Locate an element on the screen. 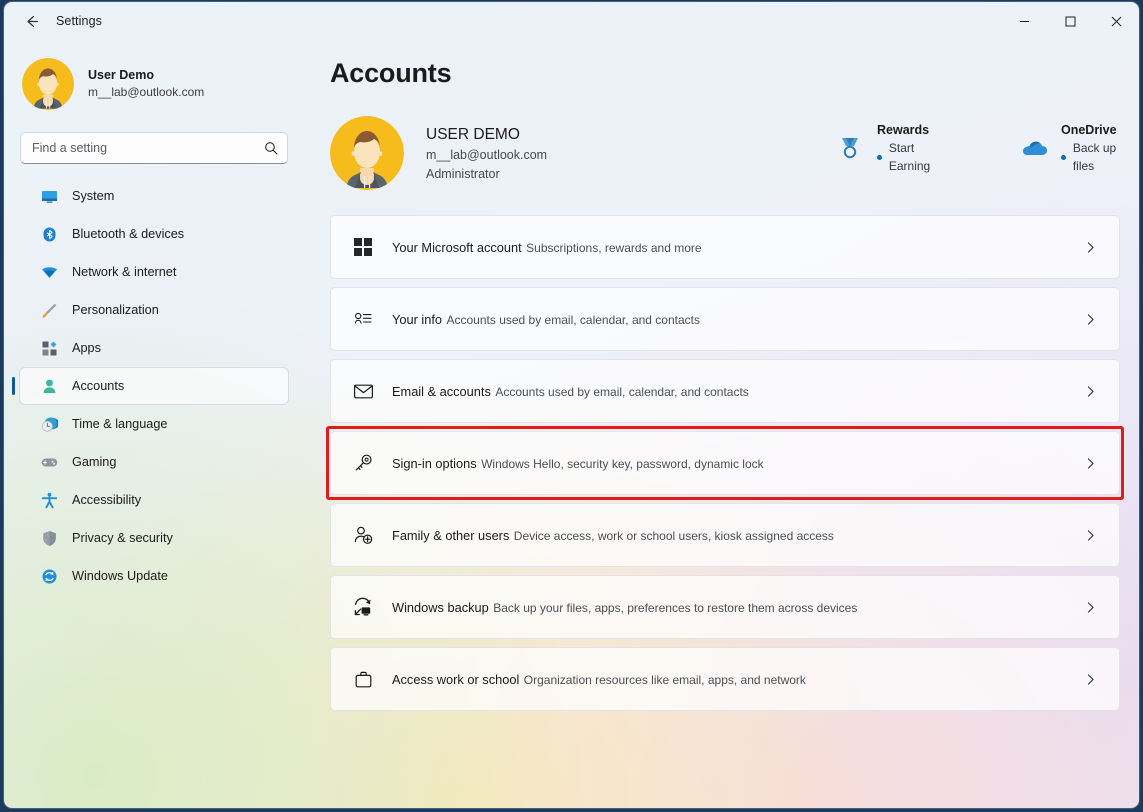 The width and height of the screenshot is (1143, 812). card-title: Family & other users is located at coordinates (451, 535).